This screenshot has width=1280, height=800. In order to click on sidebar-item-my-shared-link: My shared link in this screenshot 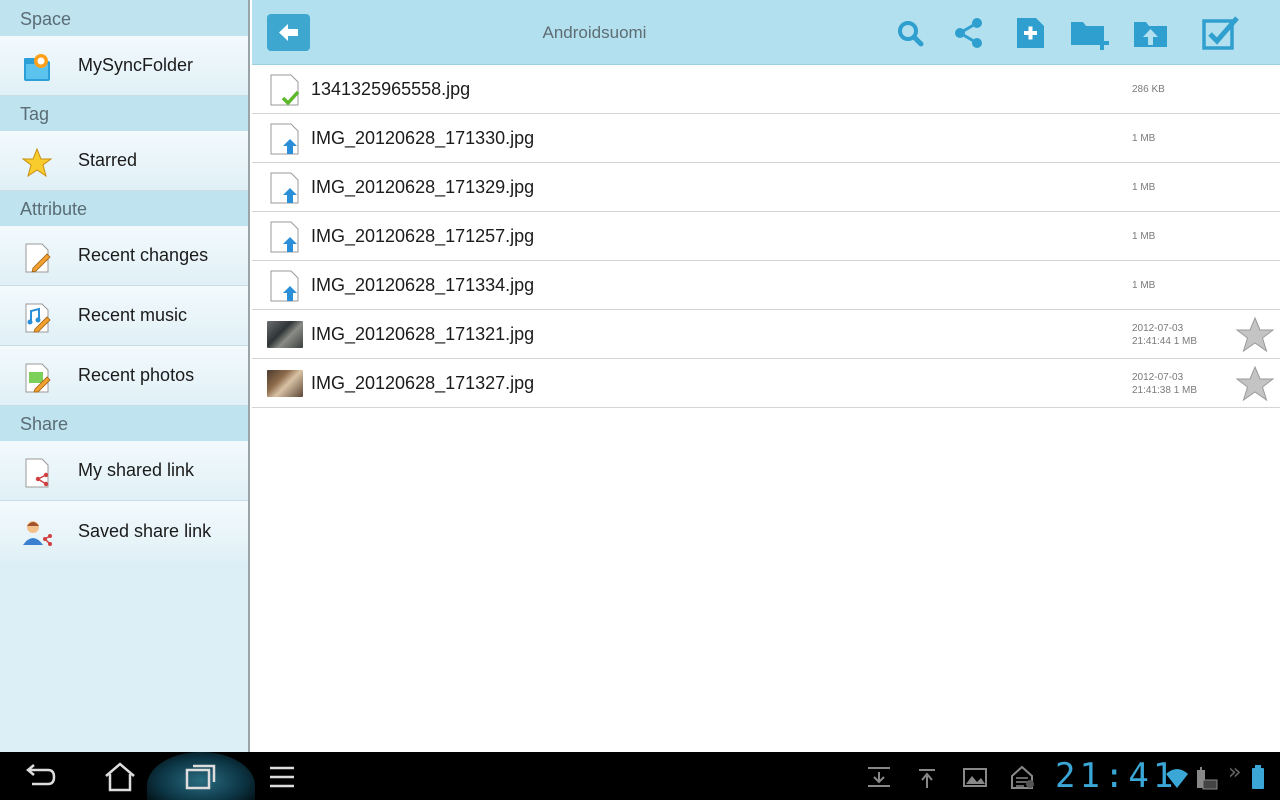, I will do `click(124, 471)`.